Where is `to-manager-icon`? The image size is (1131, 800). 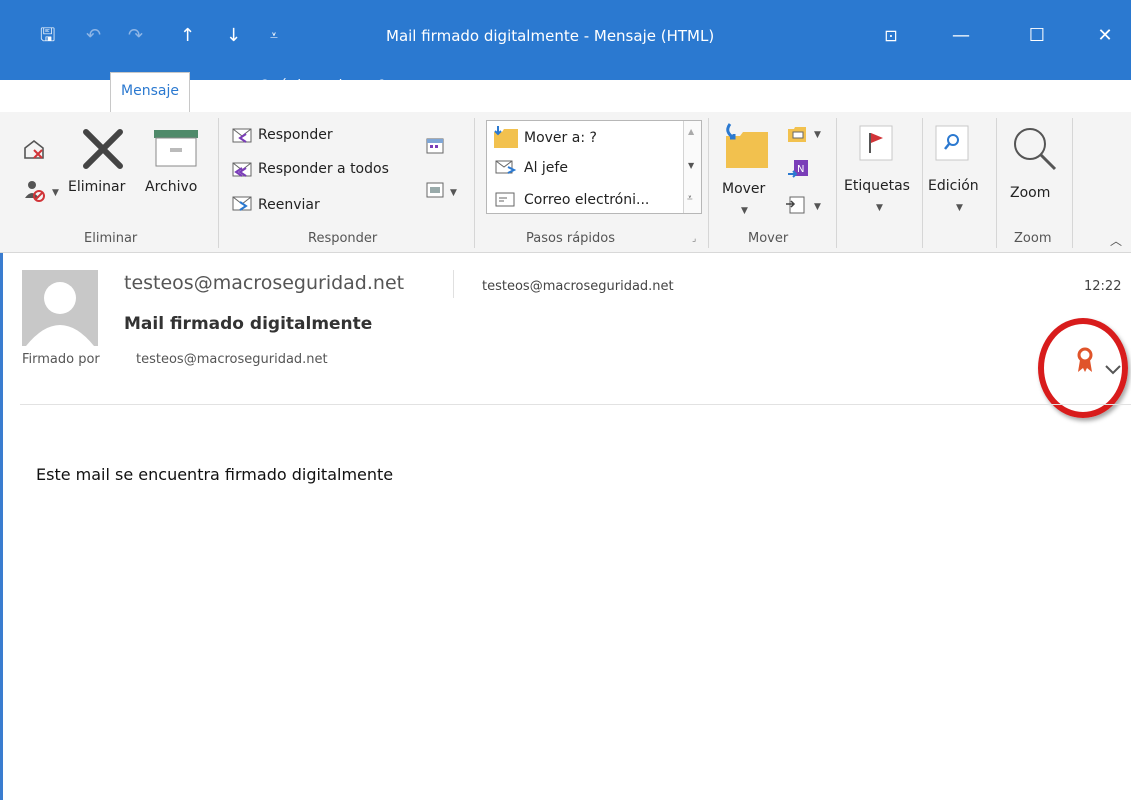
to-manager-icon is located at coordinates (506, 167).